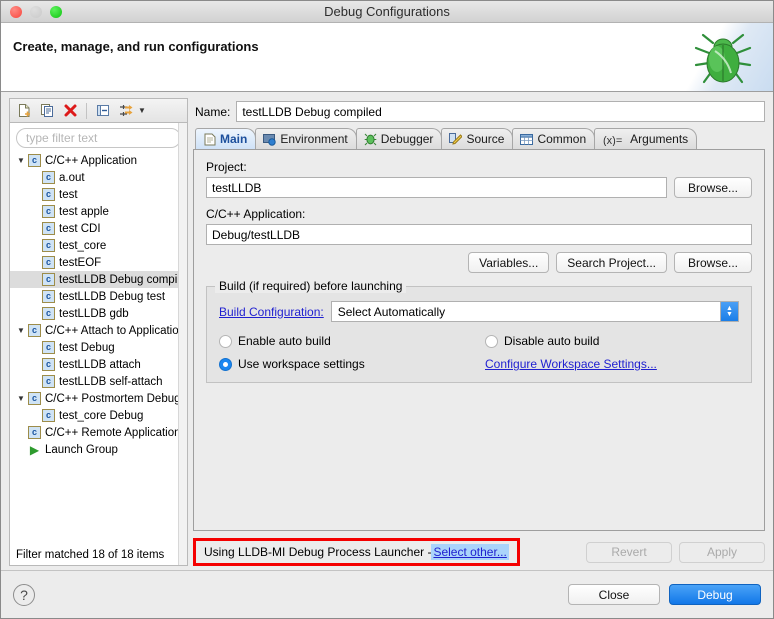 The height and width of the screenshot is (619, 774). I want to click on application-input: Debug/testLLDB, so click(479, 234).